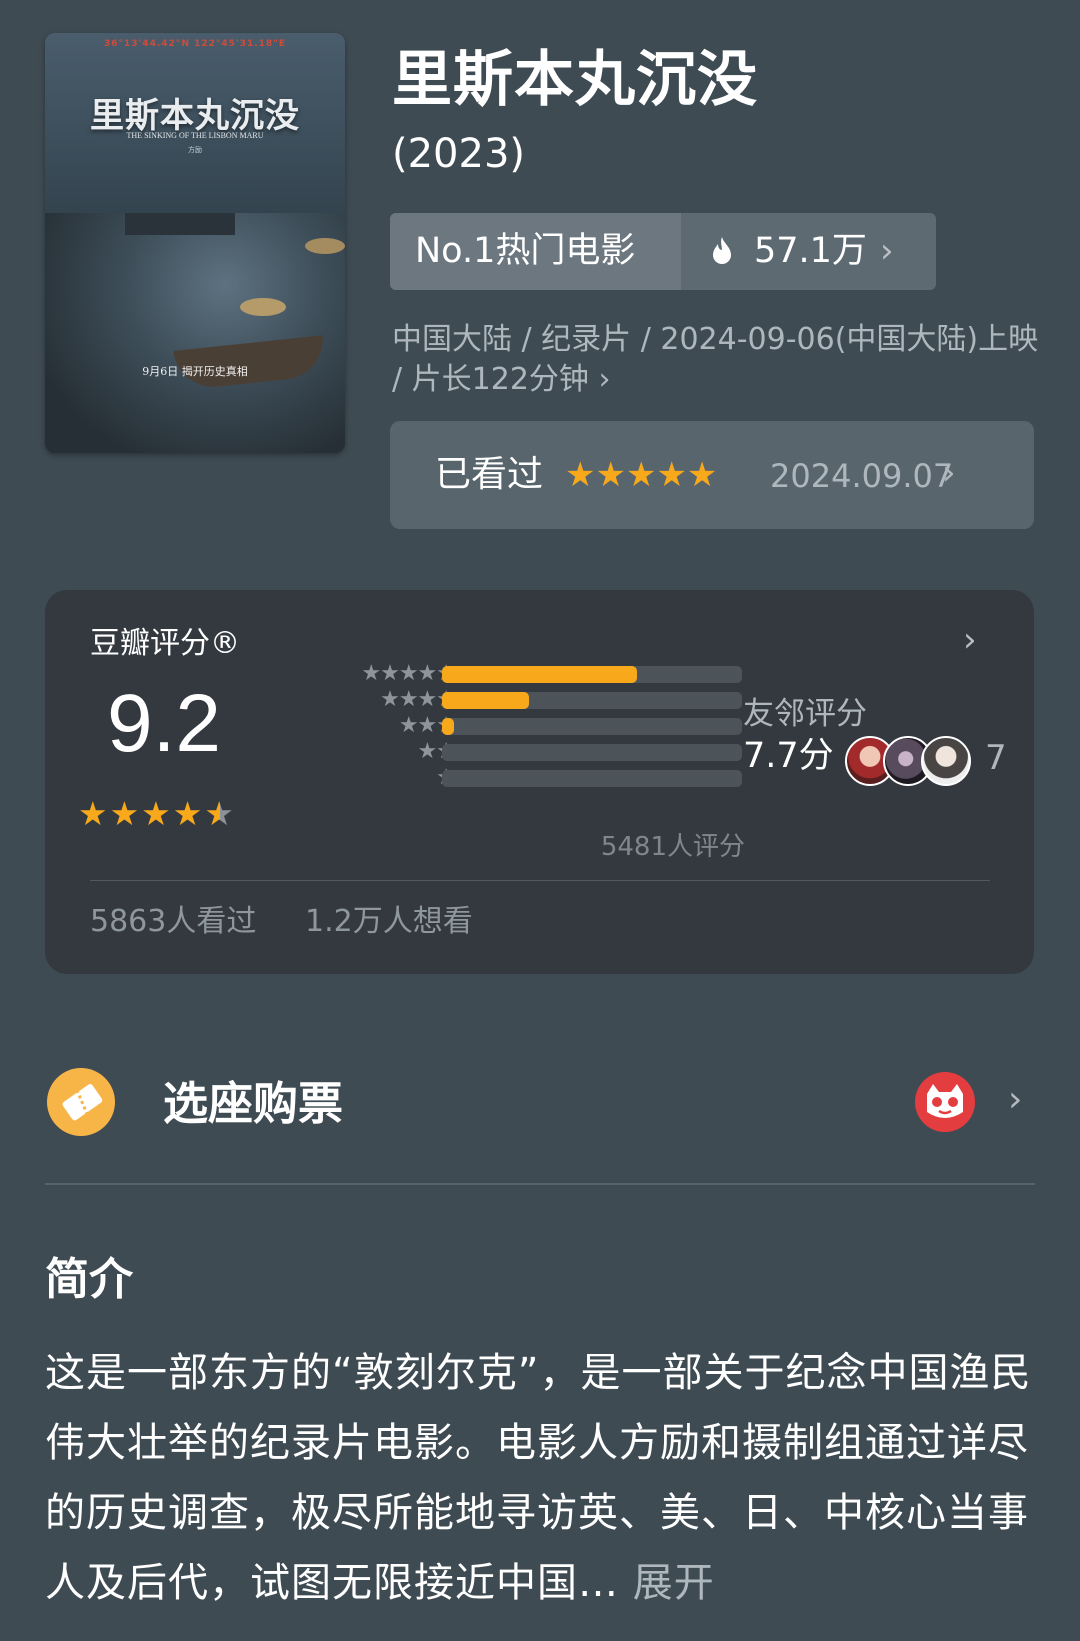 This screenshot has height=1641, width=1080. I want to click on watched-label: 已看过, so click(489, 474).